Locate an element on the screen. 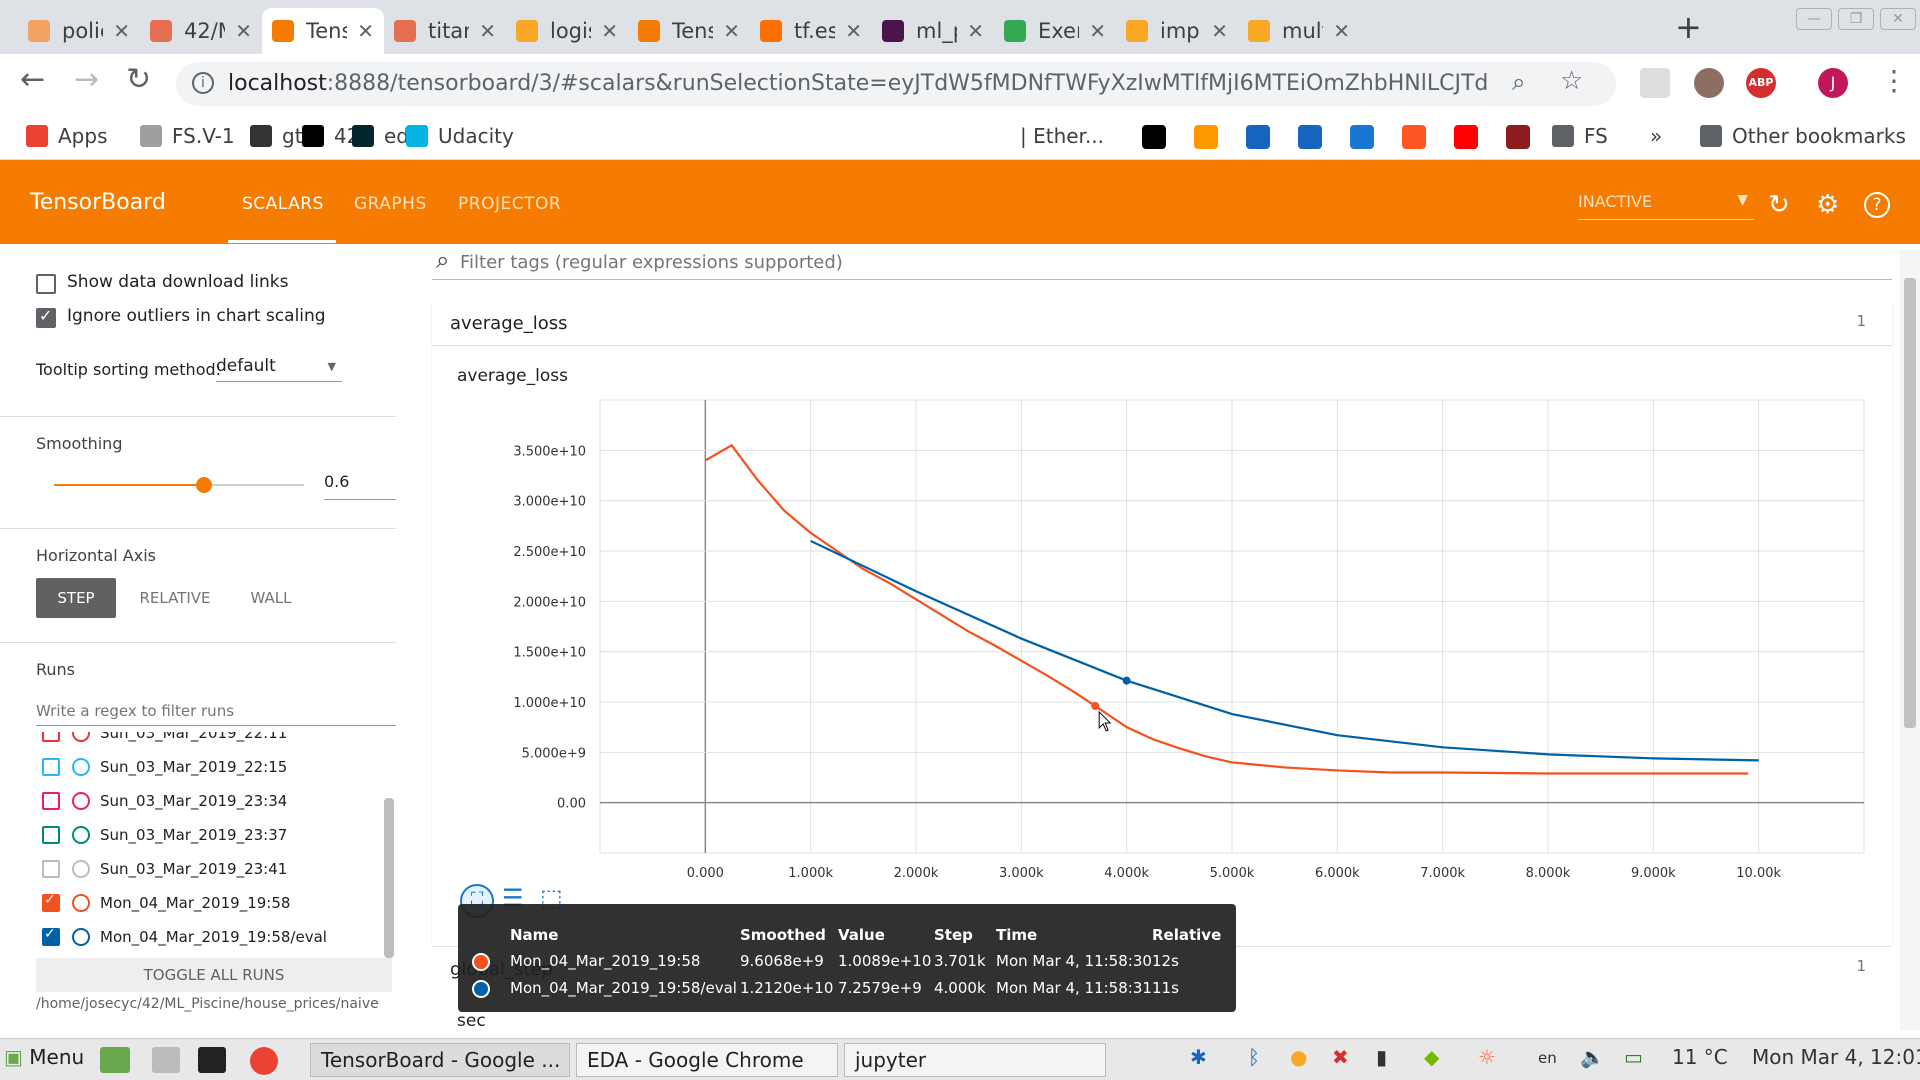  info-icon: i is located at coordinates (203, 83).